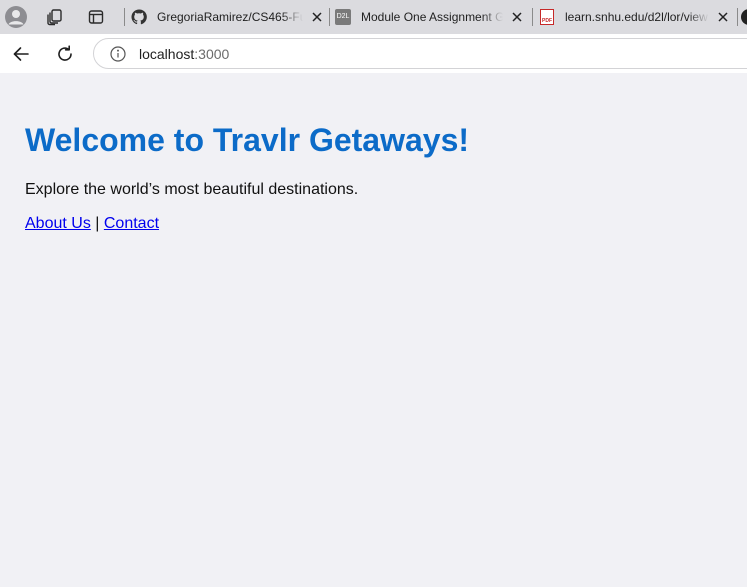 The image size is (747, 587). Describe the element at coordinates (167, 53) in the screenshot. I see `url-host: localhost` at that location.